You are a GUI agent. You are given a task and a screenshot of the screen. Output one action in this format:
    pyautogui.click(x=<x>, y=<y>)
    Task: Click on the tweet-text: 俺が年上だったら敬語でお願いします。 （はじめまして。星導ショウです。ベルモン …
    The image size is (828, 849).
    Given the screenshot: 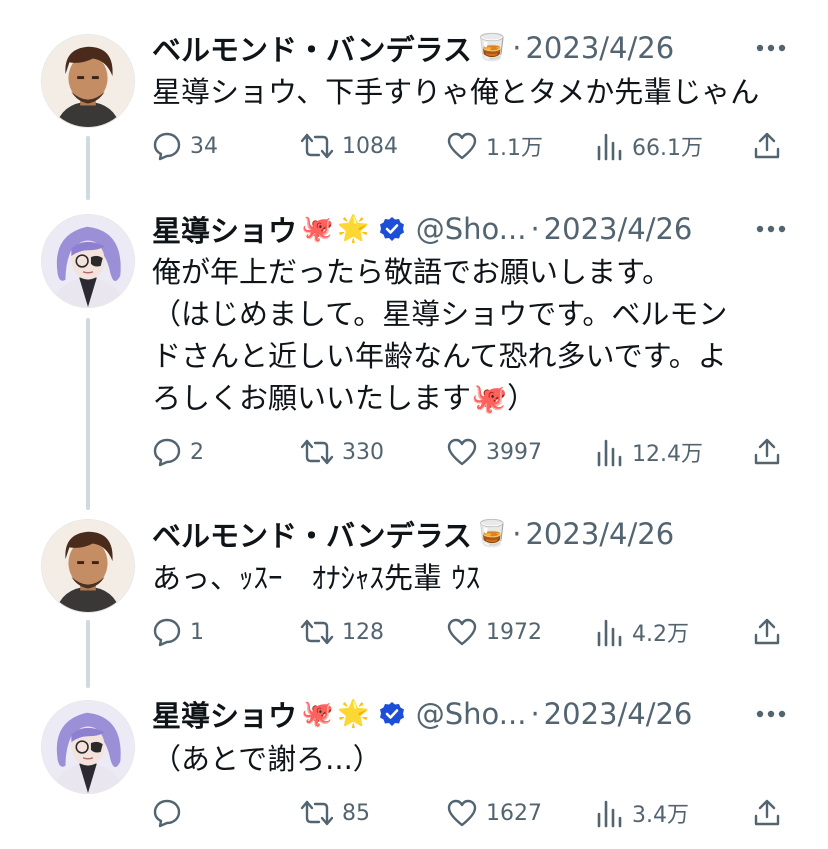 What is the action you would take?
    pyautogui.click(x=440, y=335)
    